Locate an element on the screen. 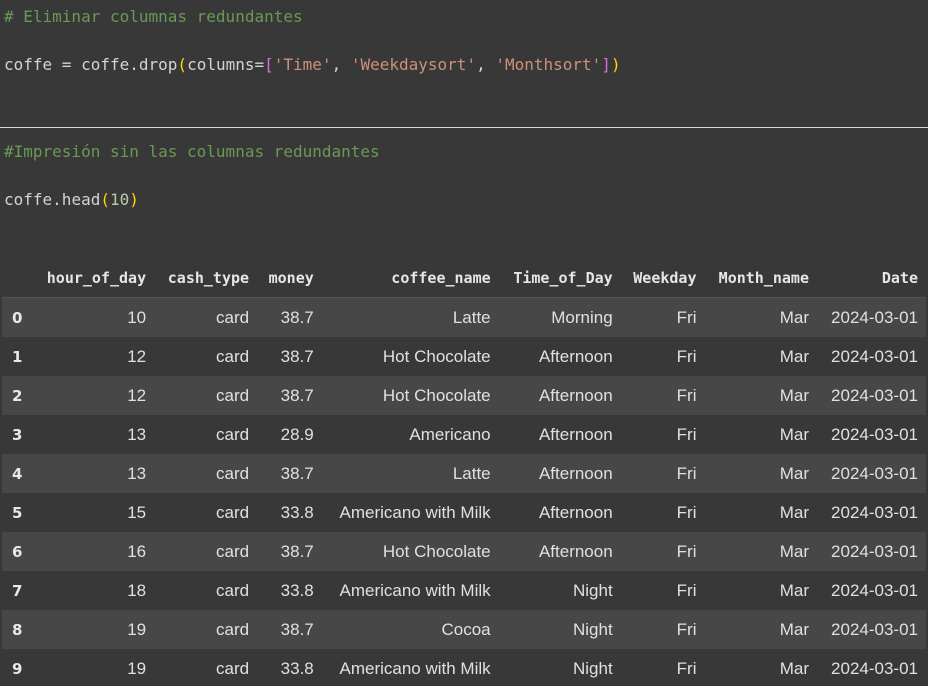 This screenshot has width=928, height=686. code-token: .drop is located at coordinates (153, 64).